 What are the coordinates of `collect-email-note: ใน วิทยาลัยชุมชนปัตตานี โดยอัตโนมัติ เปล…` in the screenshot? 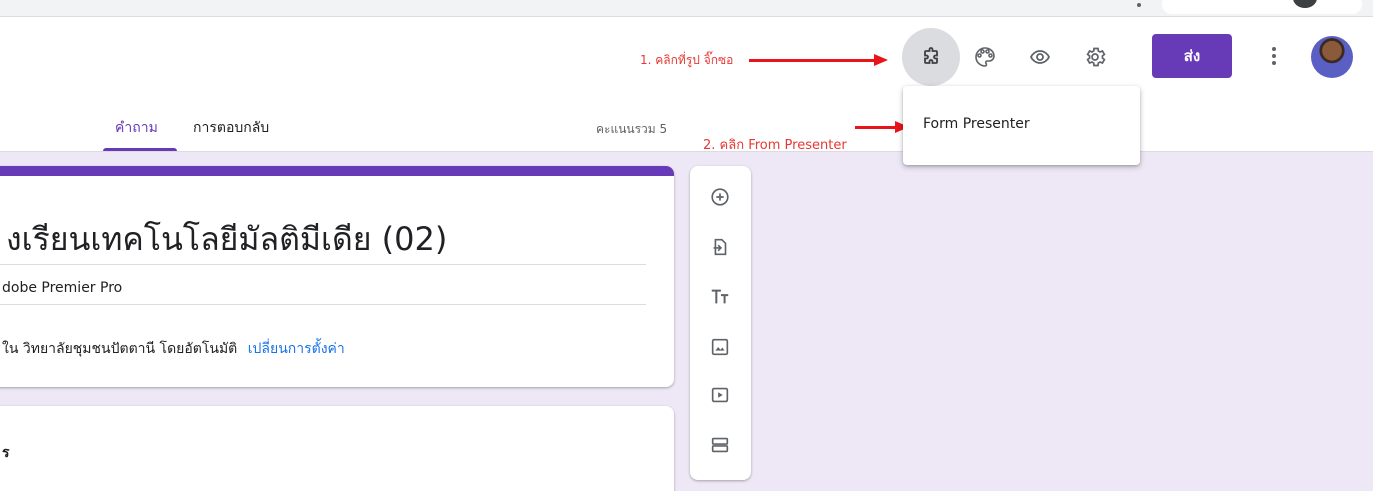 It's located at (173, 349).